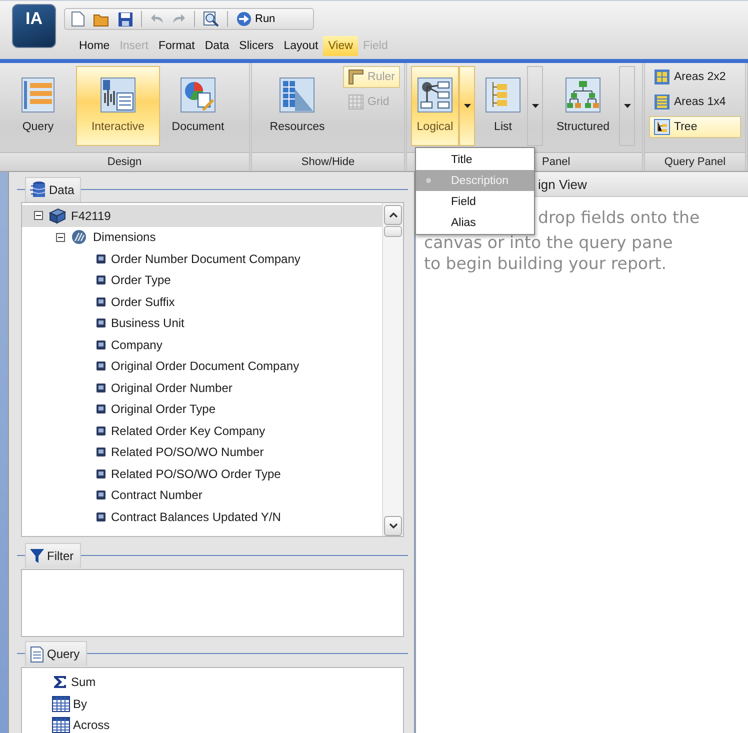  What do you see at coordinates (198, 95) in the screenshot?
I see `chart-document-icon` at bounding box center [198, 95].